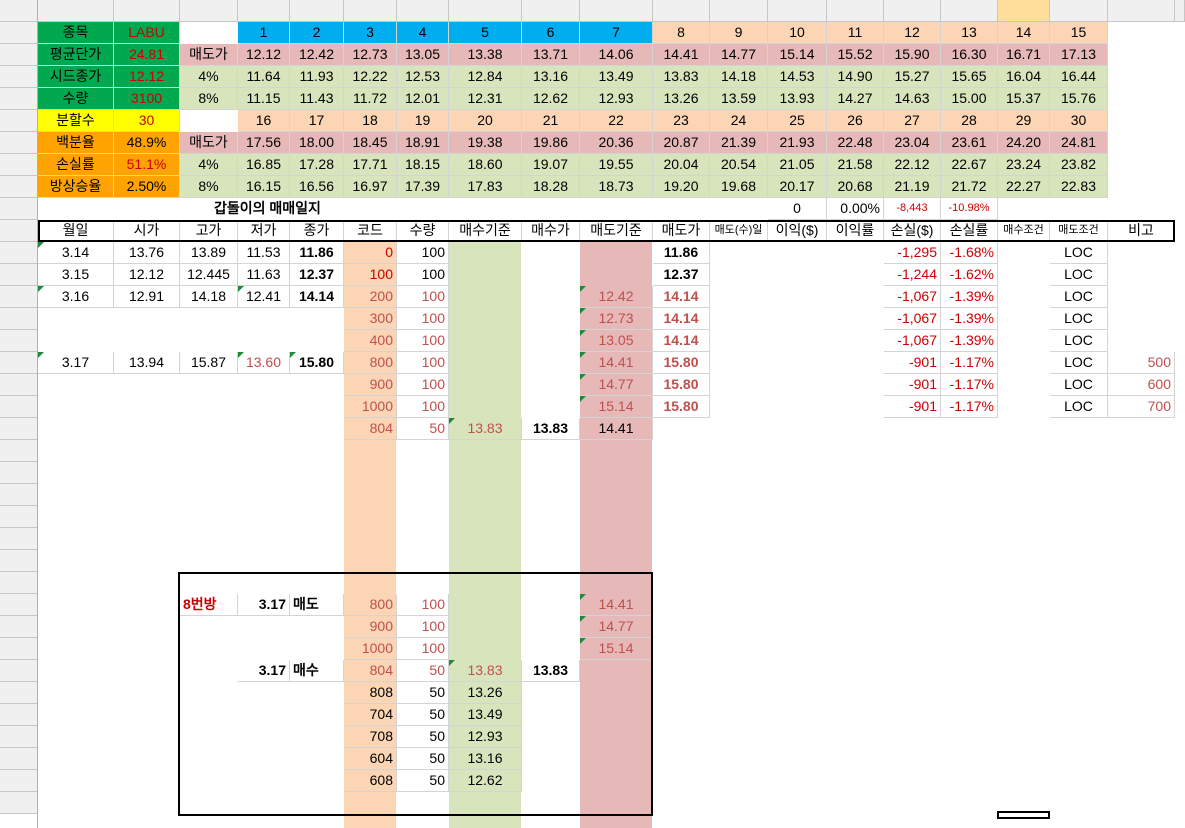 Image resolution: width=1185 pixels, height=828 pixels. Describe the element at coordinates (1024, 11) in the screenshot. I see `column-header-q` at that location.